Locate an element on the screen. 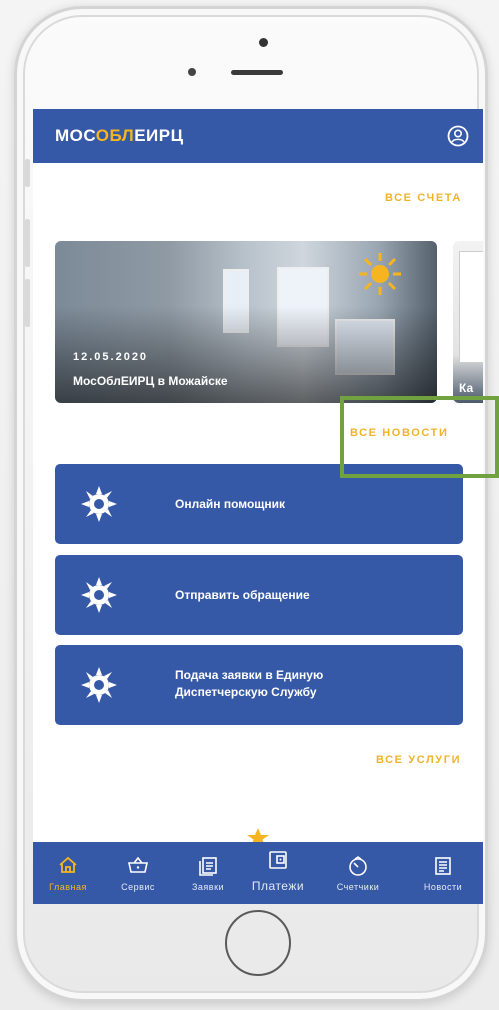 This screenshot has height=1010, width=499. nav-requests: Заявки is located at coordinates (208, 873).